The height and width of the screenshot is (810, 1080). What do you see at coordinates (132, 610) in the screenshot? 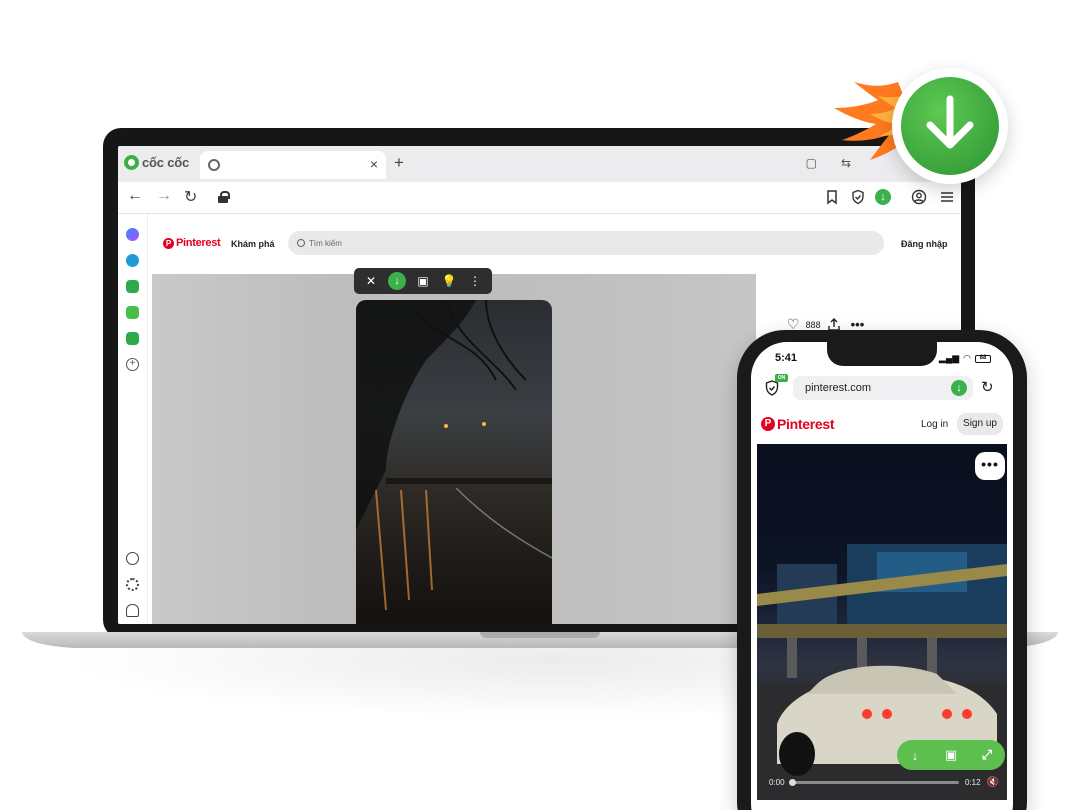
I see `notification-bell-icon` at bounding box center [132, 610].